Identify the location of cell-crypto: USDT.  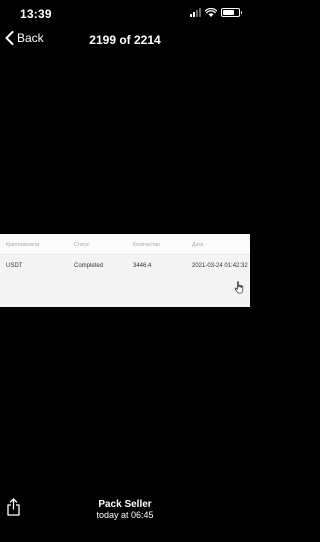
(14, 266).